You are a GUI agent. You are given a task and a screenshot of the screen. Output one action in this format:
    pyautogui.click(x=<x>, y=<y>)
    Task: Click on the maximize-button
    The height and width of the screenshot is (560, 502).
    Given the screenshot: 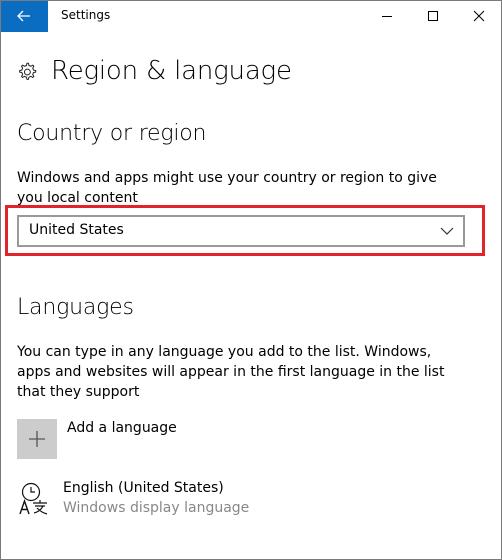 What is the action you would take?
    pyautogui.click(x=433, y=16)
    